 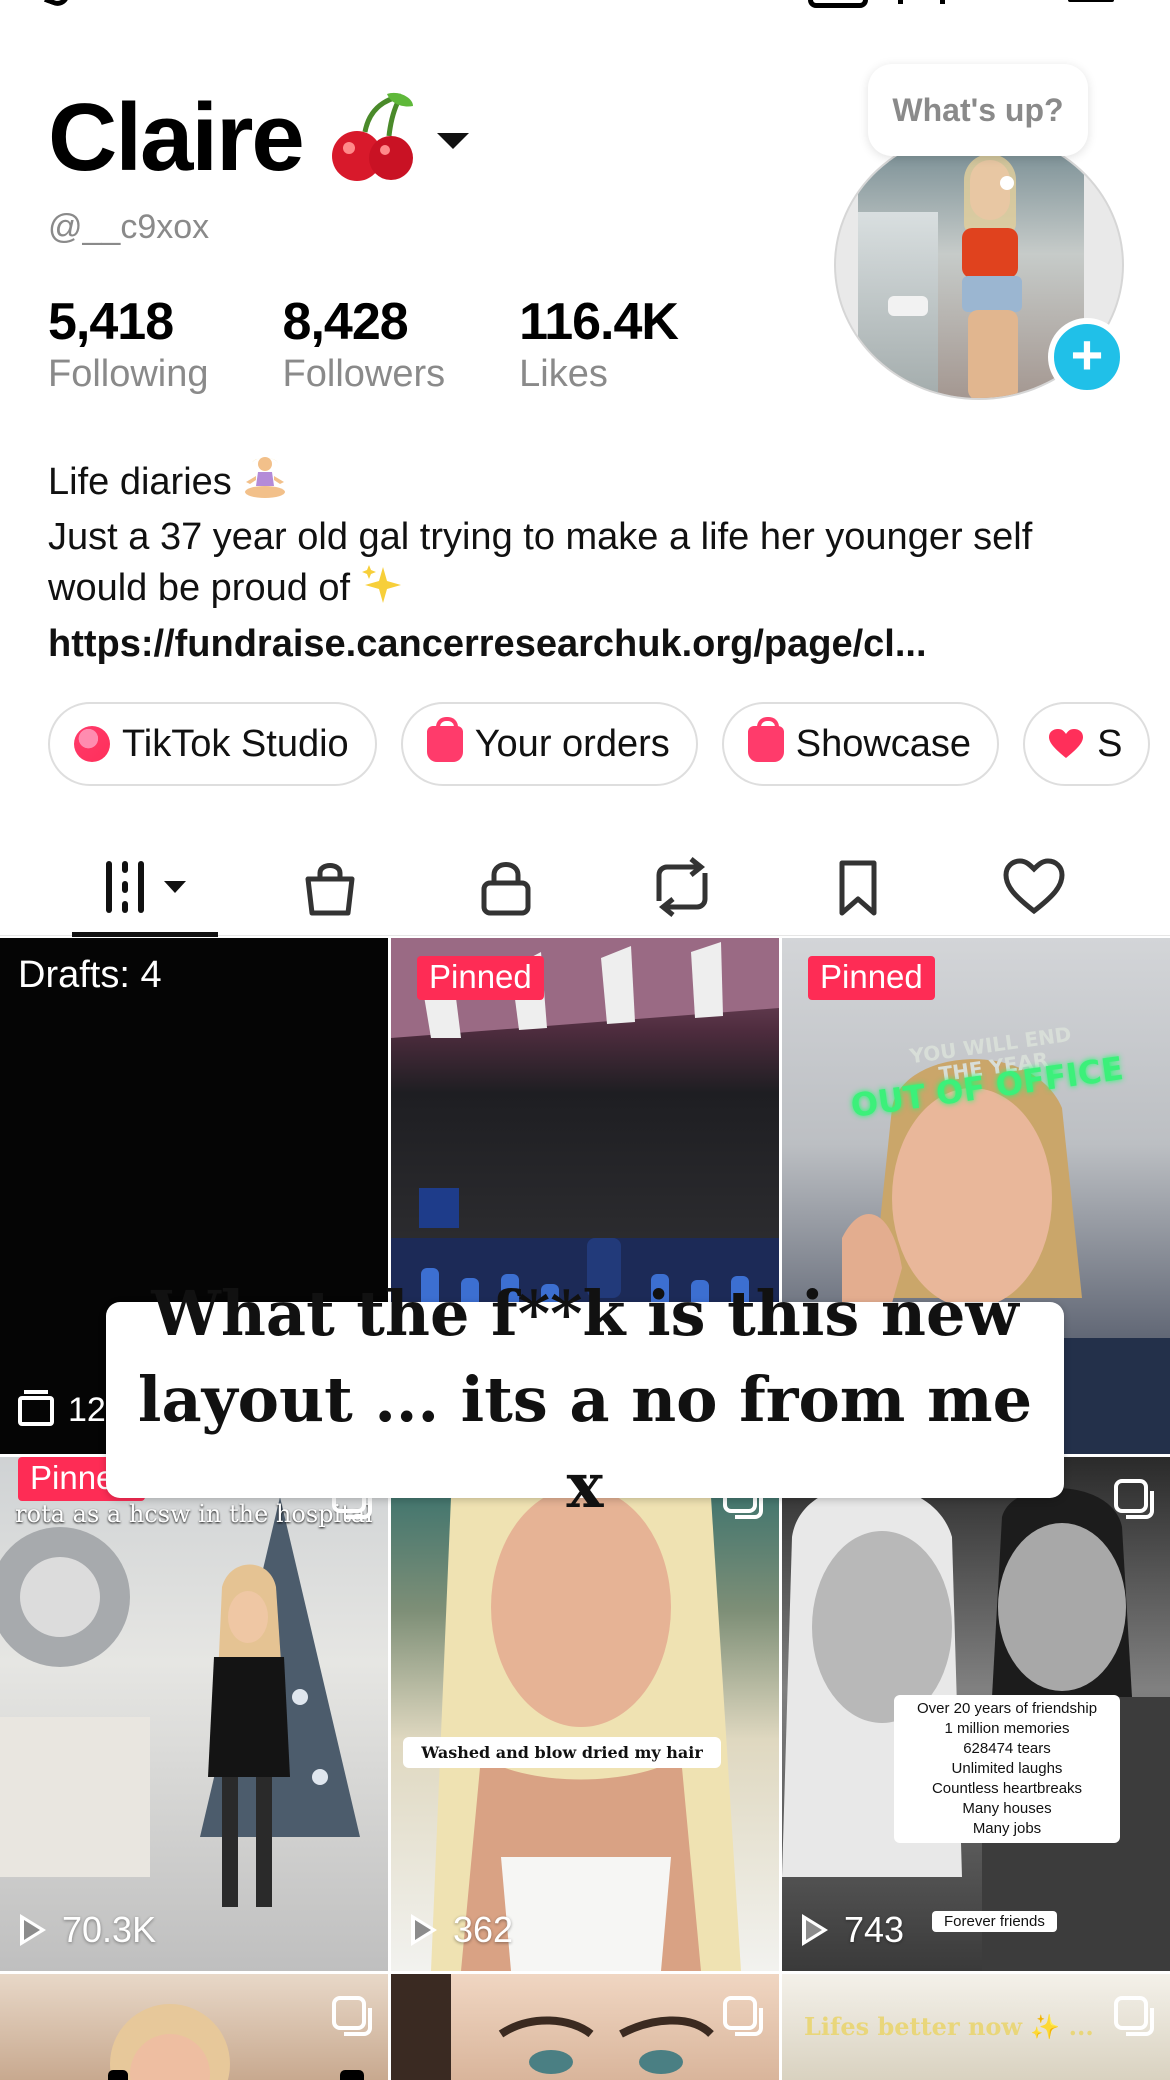 I want to click on tab-private, so click(x=506, y=887).